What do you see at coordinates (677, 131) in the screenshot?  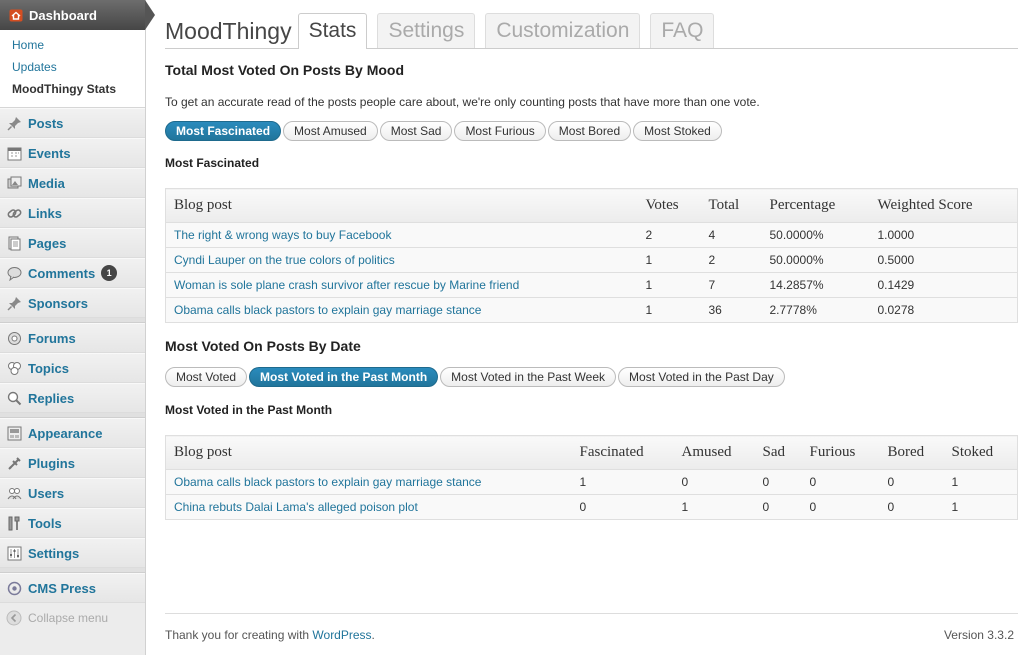 I see `mood-filter-most-stoked: Most Stoked` at bounding box center [677, 131].